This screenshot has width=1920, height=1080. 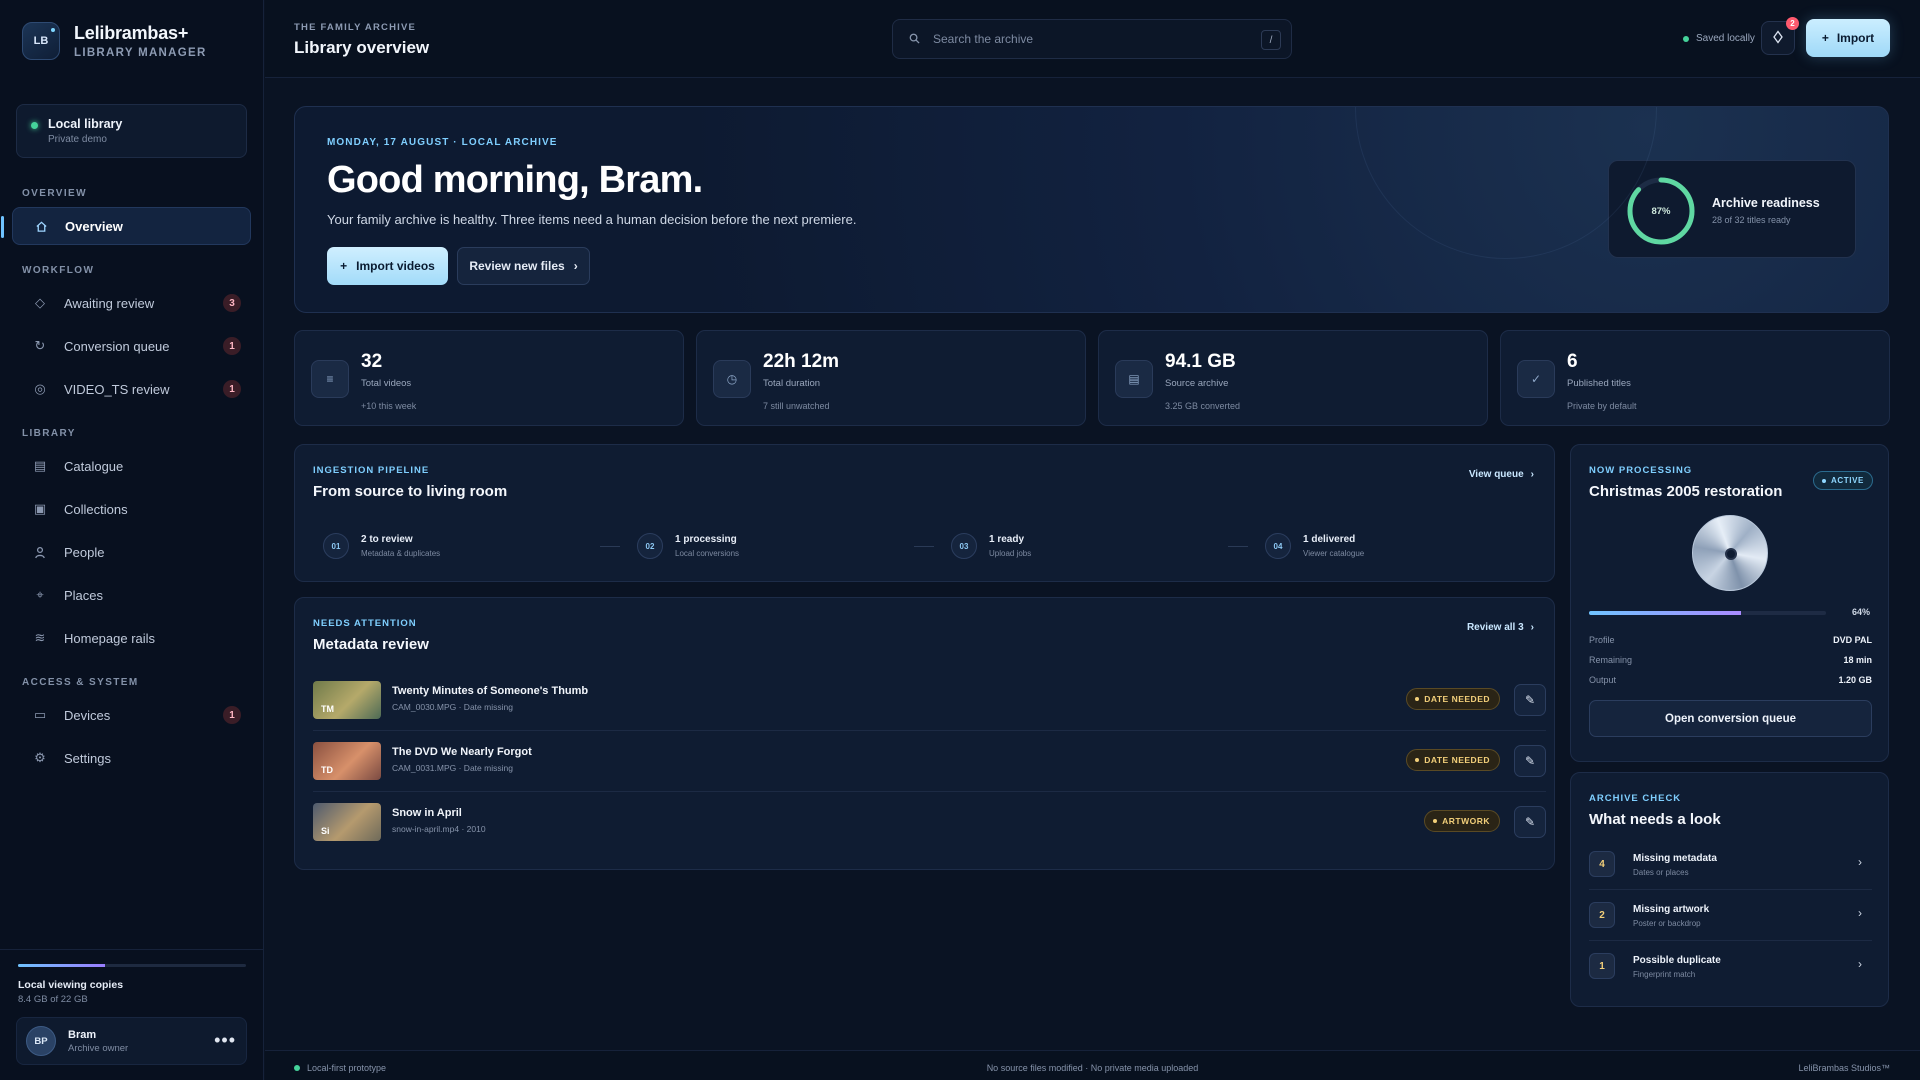 I want to click on detail-value: 18 min, so click(x=1857, y=660).